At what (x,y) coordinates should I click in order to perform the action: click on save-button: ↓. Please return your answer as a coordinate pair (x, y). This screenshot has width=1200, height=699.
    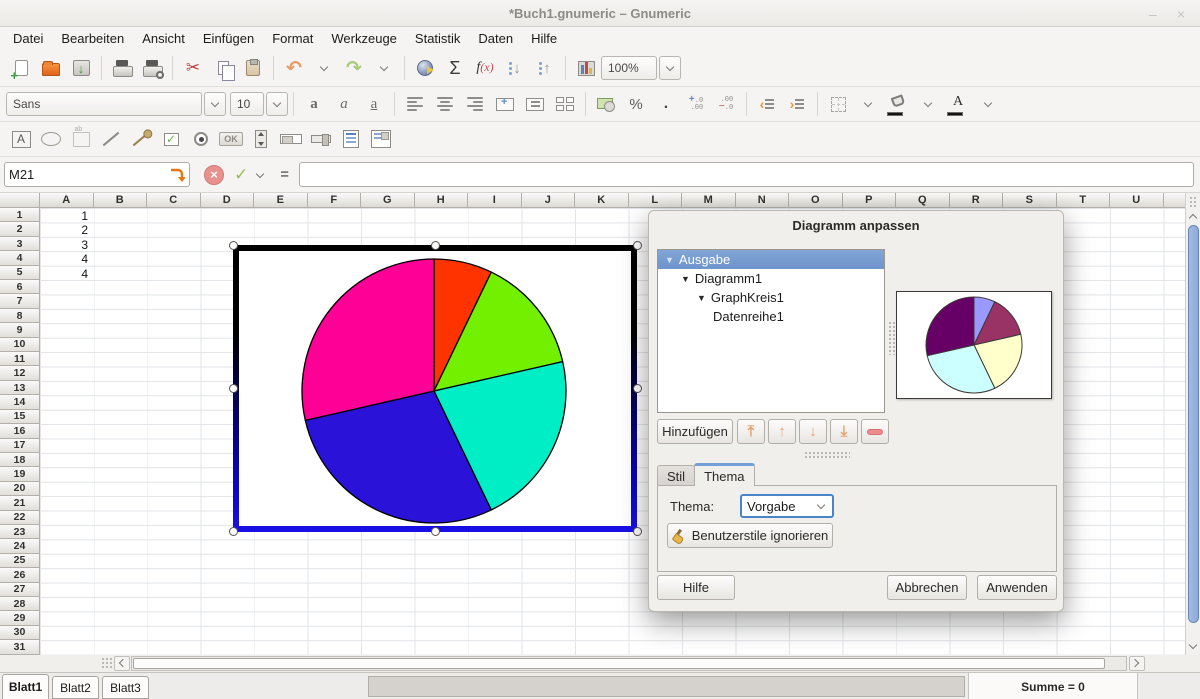
    Looking at the image, I should click on (81, 68).